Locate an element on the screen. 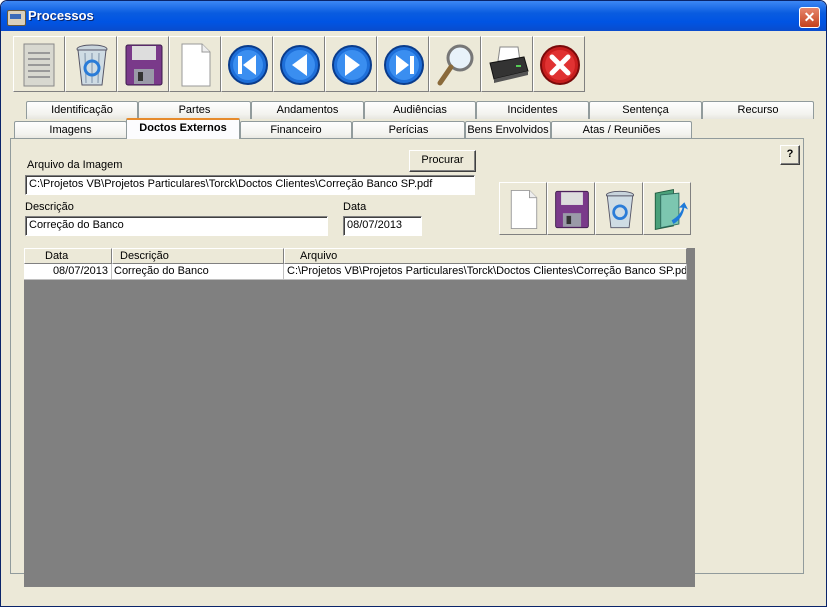  open-file-icon is located at coordinates (671, 209).